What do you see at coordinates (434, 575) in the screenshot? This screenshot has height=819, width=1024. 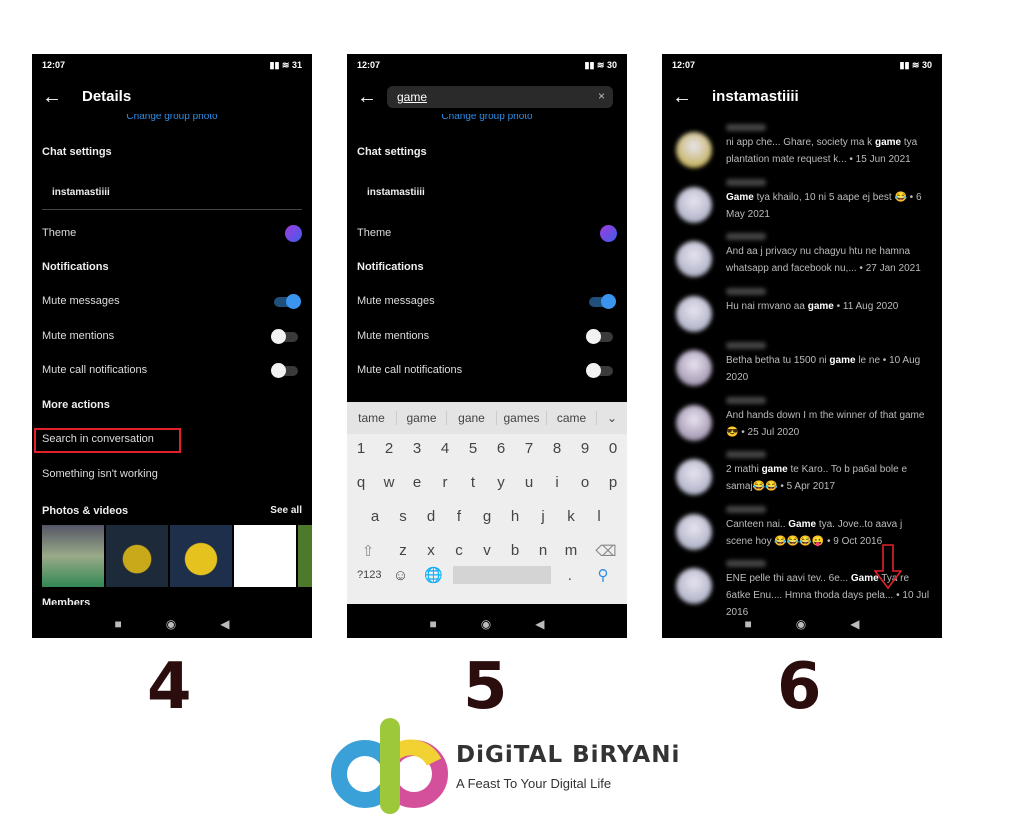 I see `globe-icon: 🌐` at bounding box center [434, 575].